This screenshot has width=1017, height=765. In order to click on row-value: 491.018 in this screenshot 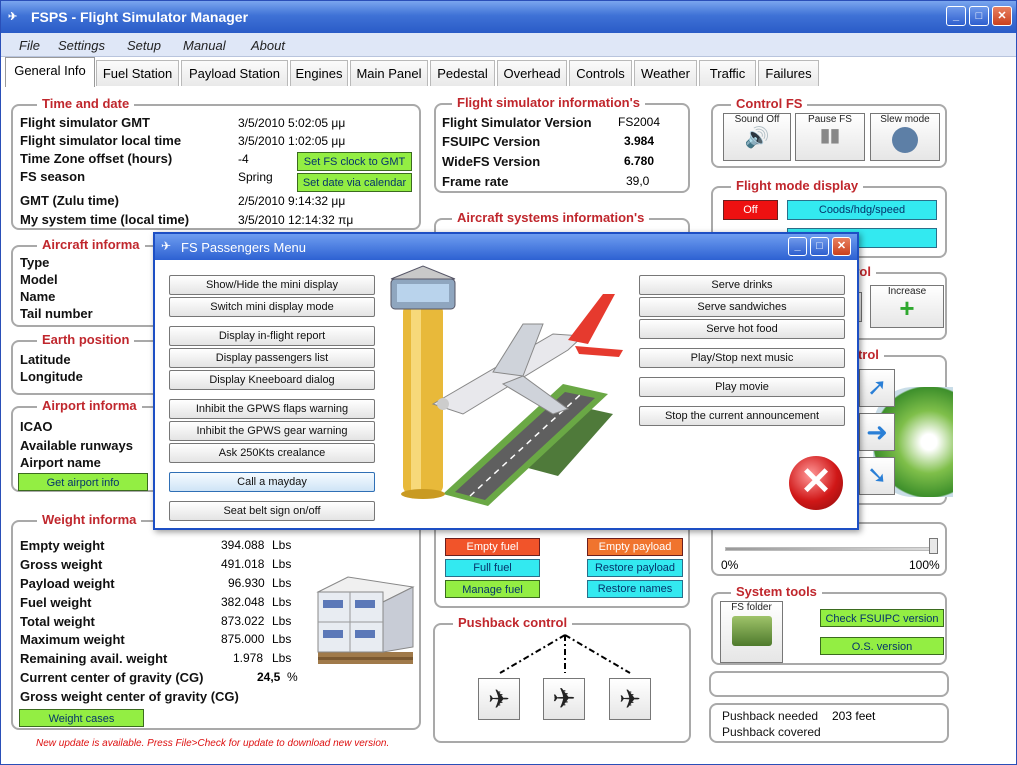, I will do `click(243, 564)`.